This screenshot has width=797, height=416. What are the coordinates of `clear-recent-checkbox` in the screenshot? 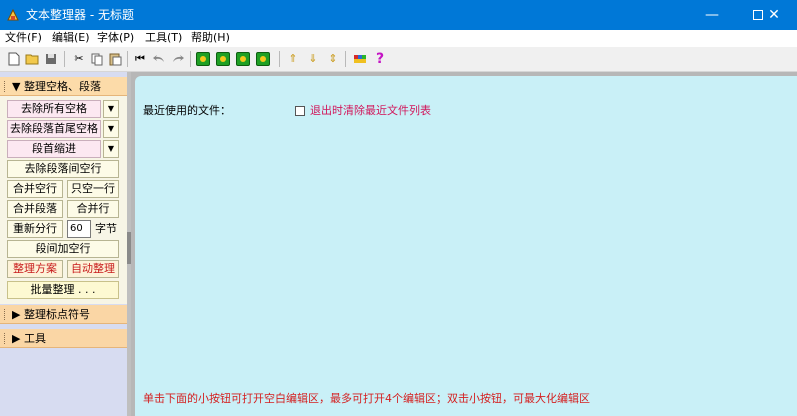 It's located at (300, 111).